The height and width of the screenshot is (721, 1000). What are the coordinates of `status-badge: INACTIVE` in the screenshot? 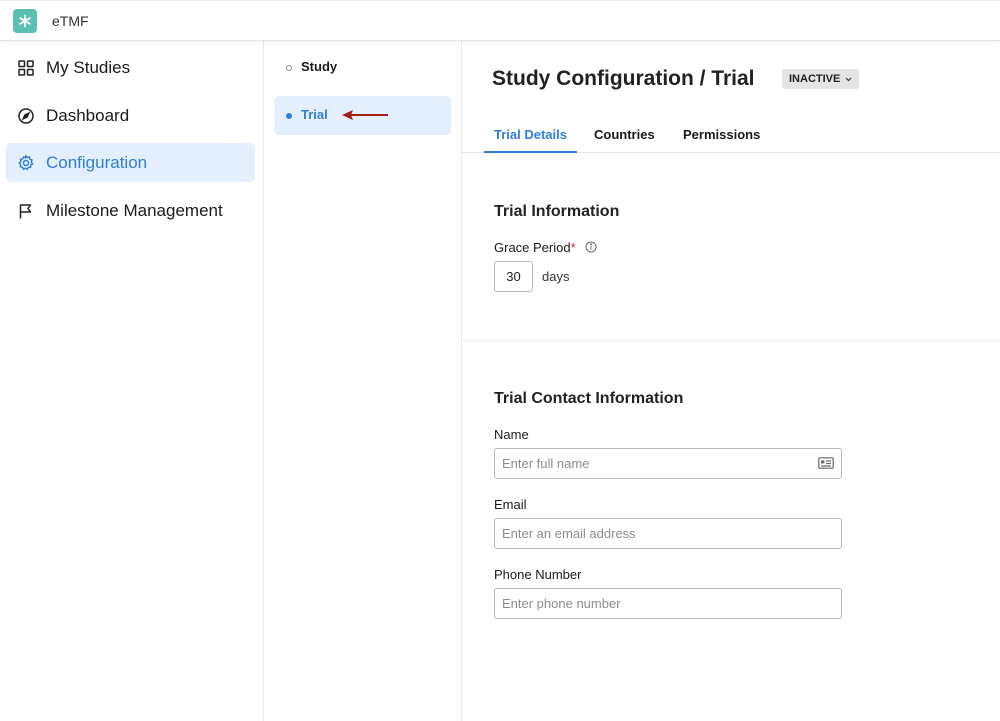 It's located at (821, 79).